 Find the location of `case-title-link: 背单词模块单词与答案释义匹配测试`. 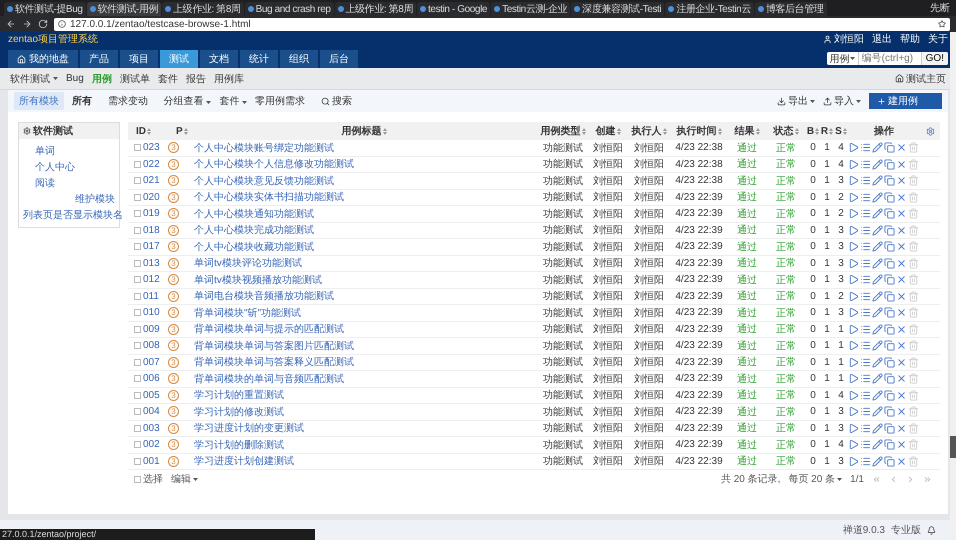

case-title-link: 背单词模块单词与答案释义匹配测试 is located at coordinates (272, 362).